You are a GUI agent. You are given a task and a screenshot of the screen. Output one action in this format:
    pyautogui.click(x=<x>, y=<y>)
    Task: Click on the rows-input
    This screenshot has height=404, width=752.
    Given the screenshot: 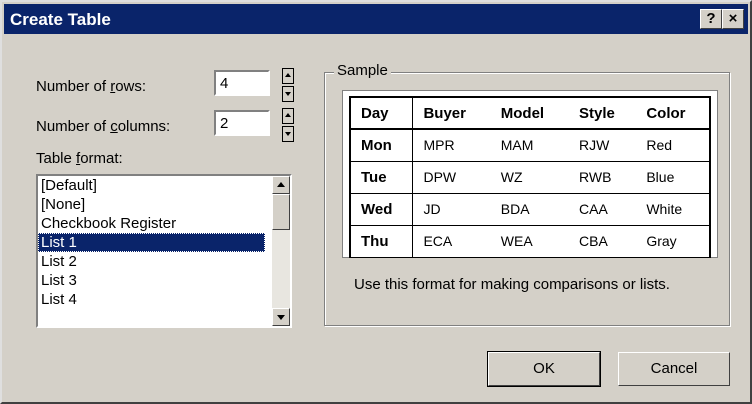 What is the action you would take?
    pyautogui.click(x=242, y=83)
    